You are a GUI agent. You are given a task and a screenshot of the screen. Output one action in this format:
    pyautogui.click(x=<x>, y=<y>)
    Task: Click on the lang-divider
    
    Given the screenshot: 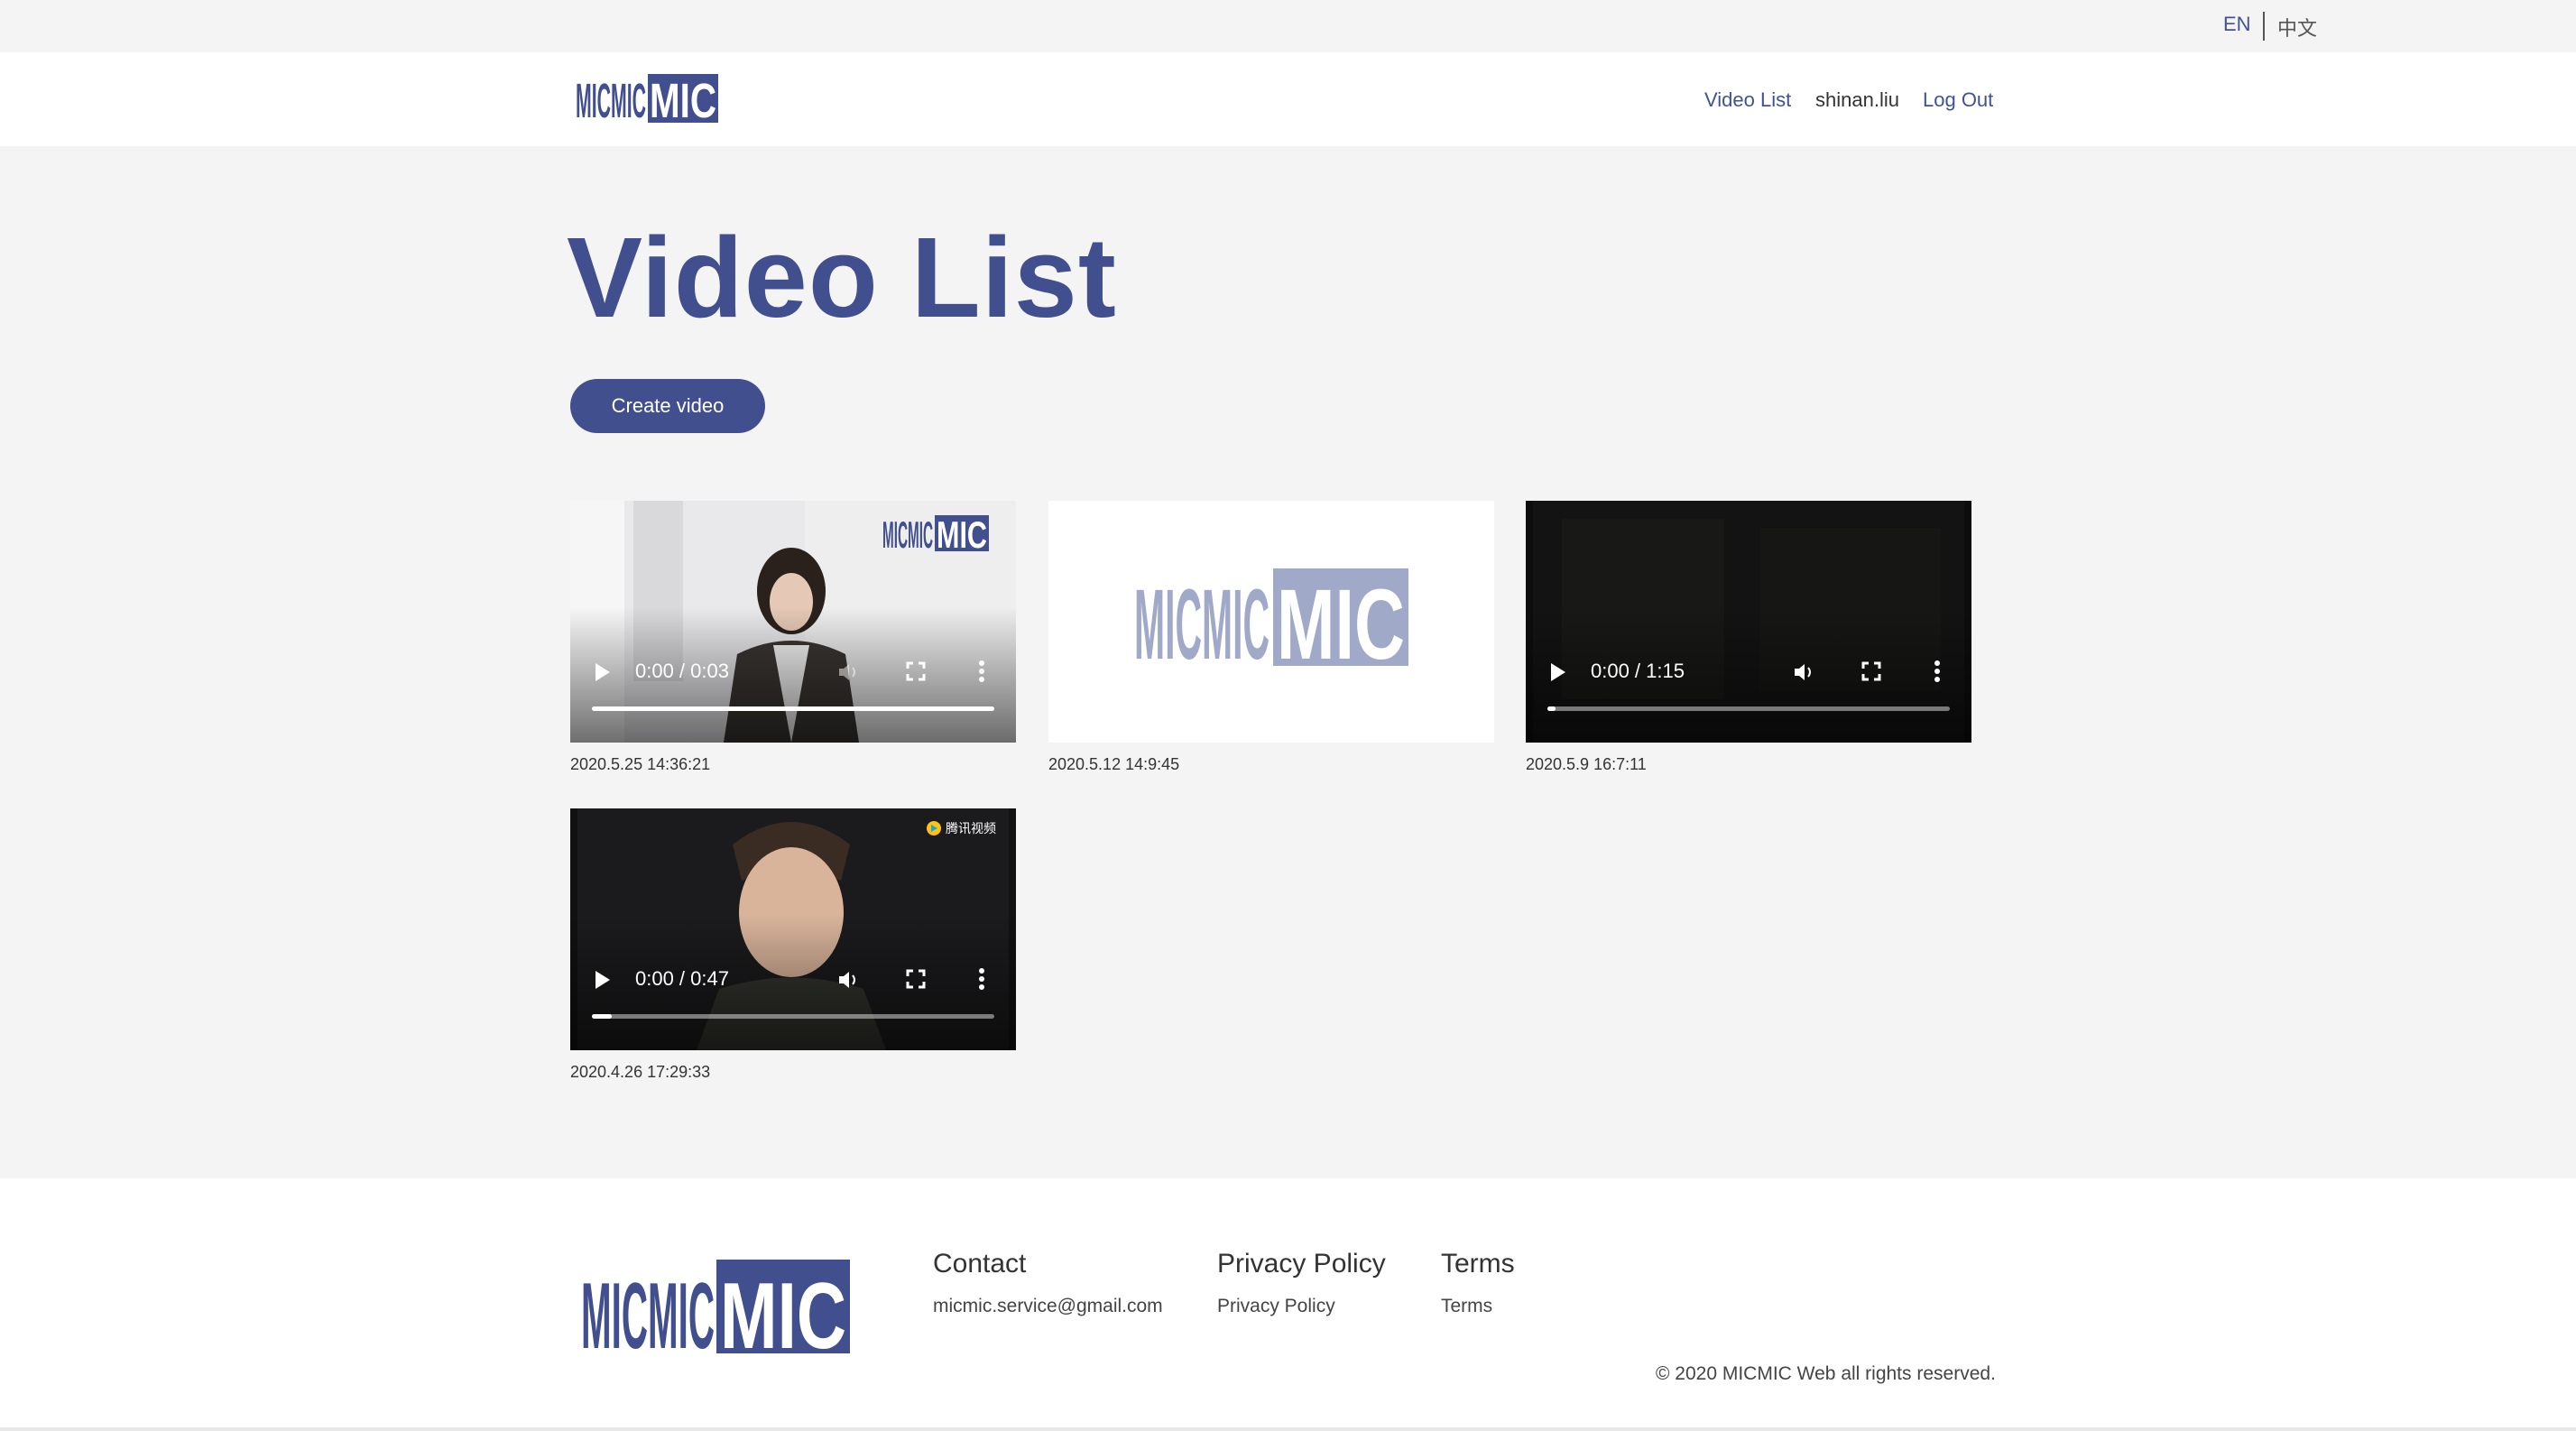 What is the action you would take?
    pyautogui.click(x=2264, y=27)
    